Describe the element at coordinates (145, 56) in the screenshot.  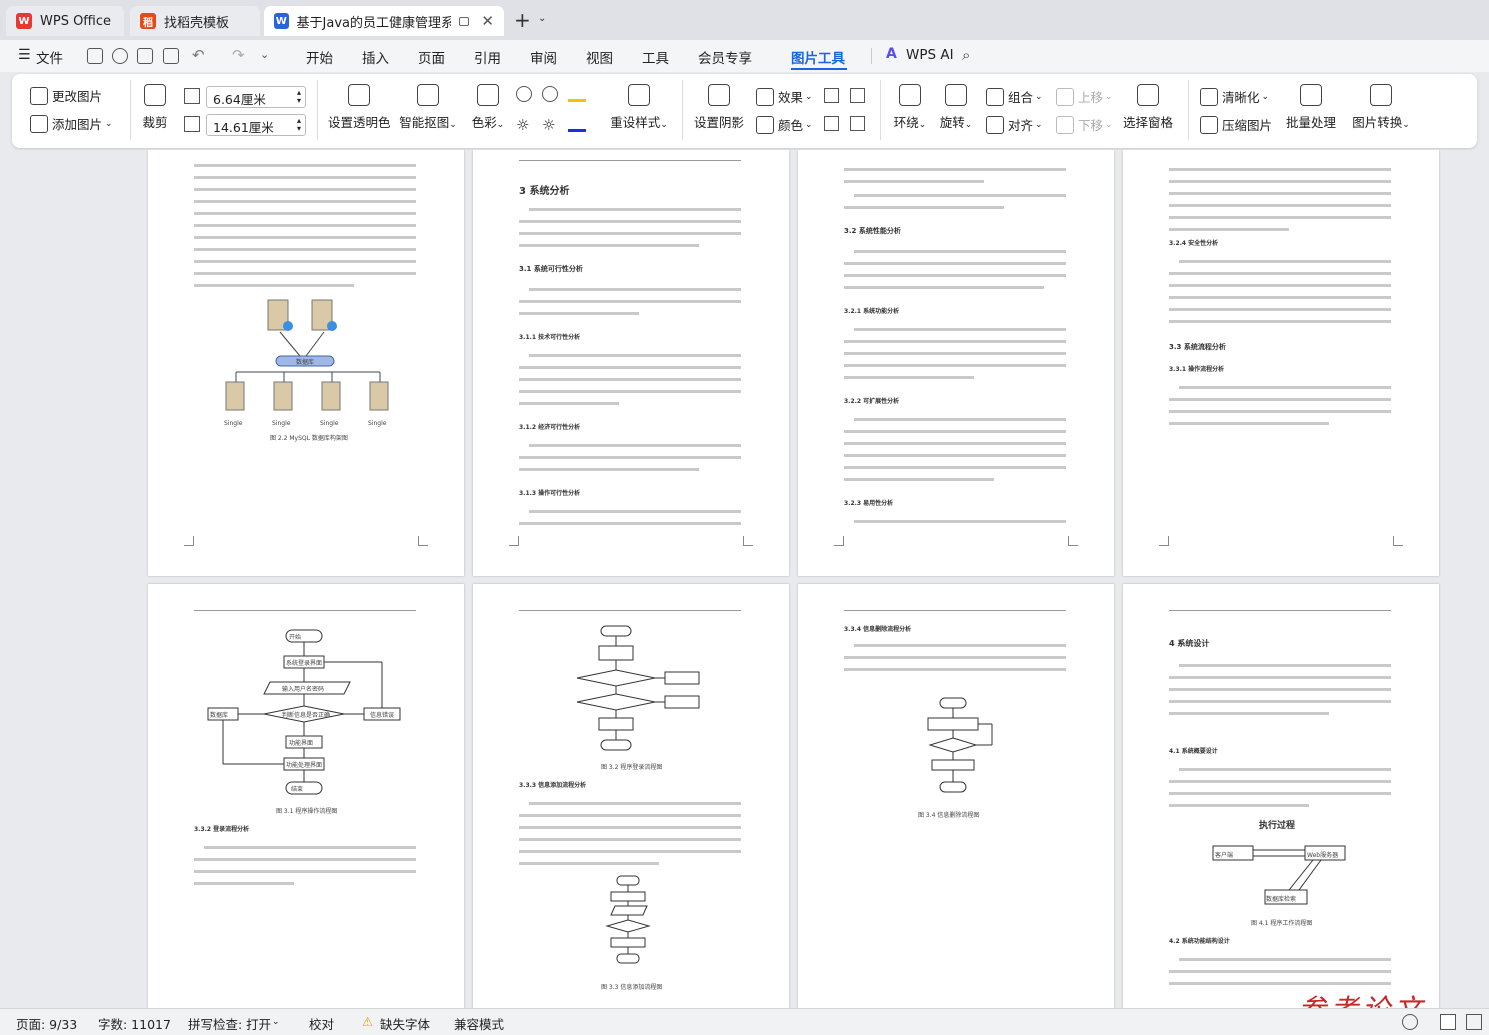
I see `print-icon` at that location.